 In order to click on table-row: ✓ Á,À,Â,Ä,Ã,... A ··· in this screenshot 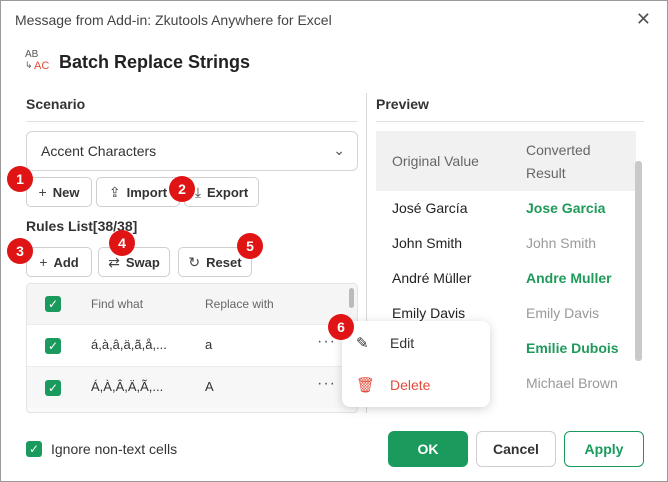, I will do `click(192, 387)`.